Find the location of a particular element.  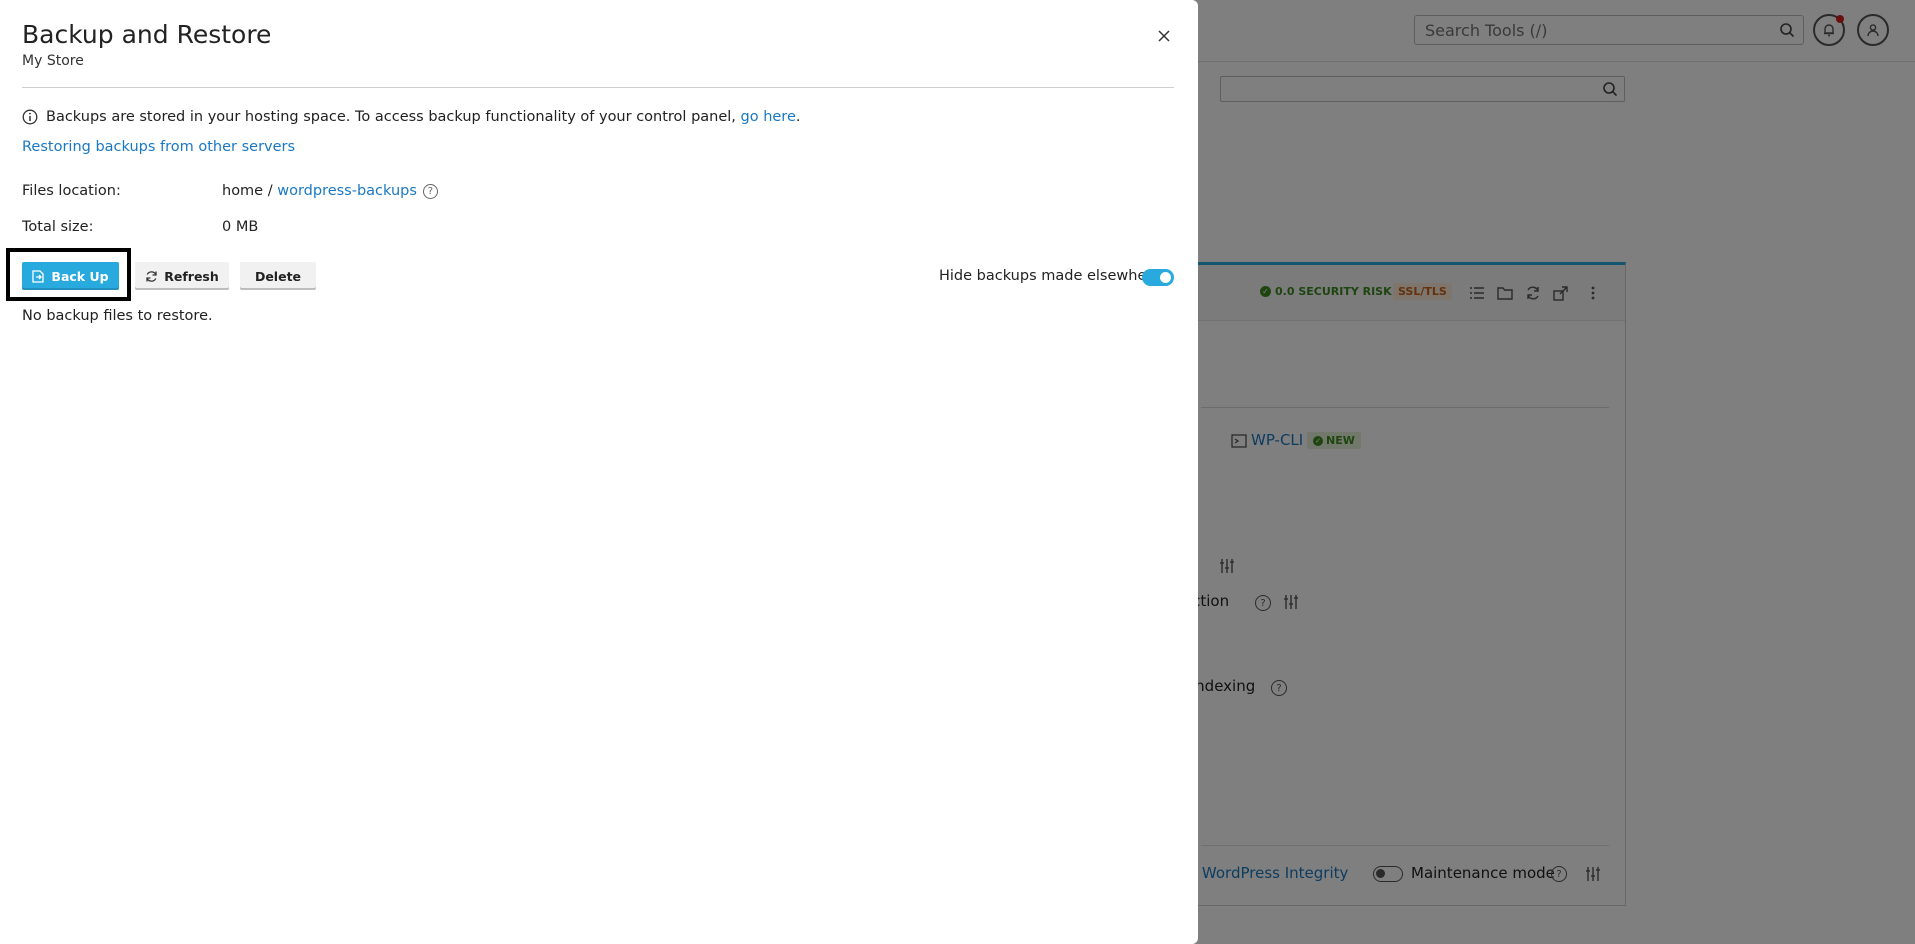

info-icon is located at coordinates (30, 117).